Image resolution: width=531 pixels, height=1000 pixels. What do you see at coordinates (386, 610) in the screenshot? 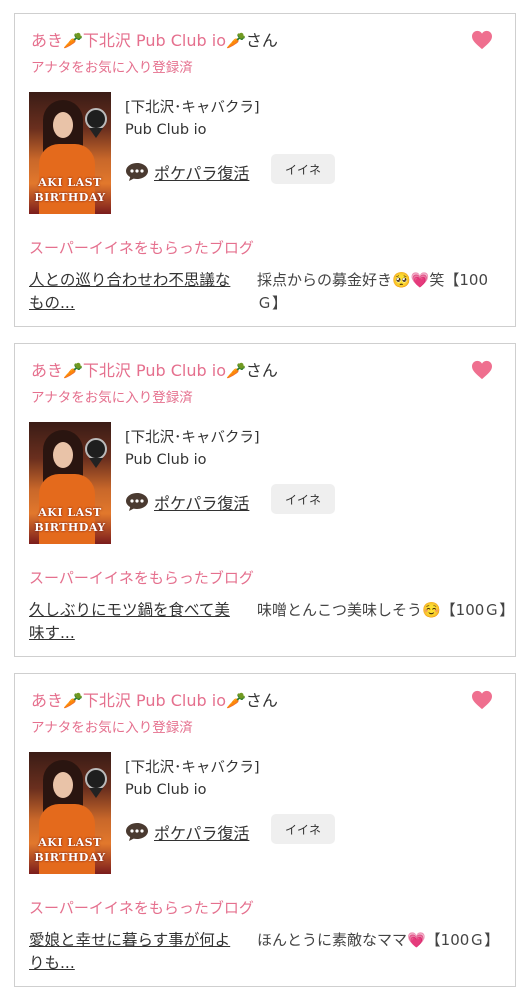
I see `comment-text: 味噌とんこつ美味しそう☺️【100Ｇ】` at bounding box center [386, 610].